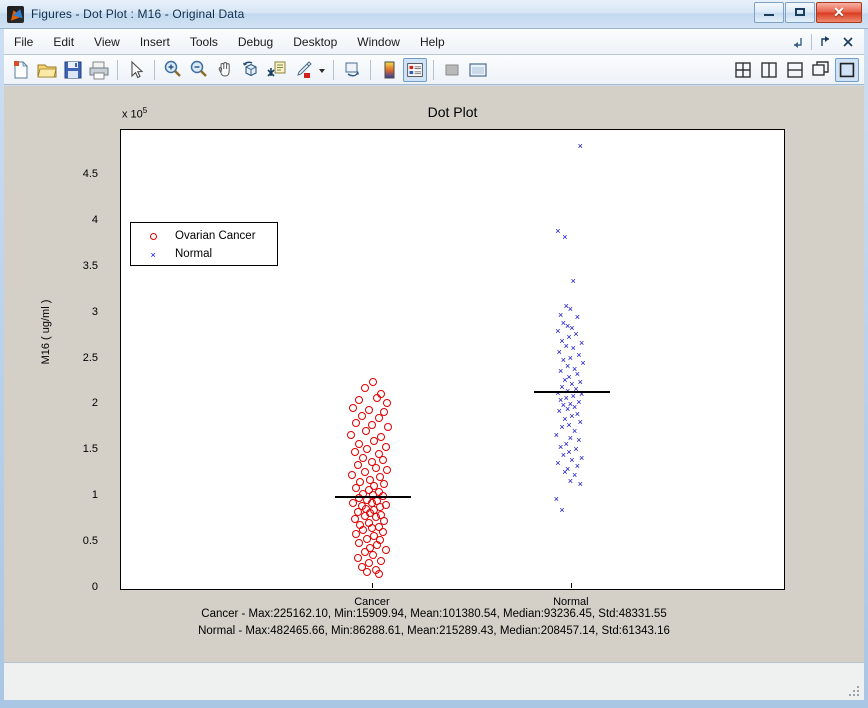 The image size is (868, 708). I want to click on maximize-document-icon, so click(847, 69).